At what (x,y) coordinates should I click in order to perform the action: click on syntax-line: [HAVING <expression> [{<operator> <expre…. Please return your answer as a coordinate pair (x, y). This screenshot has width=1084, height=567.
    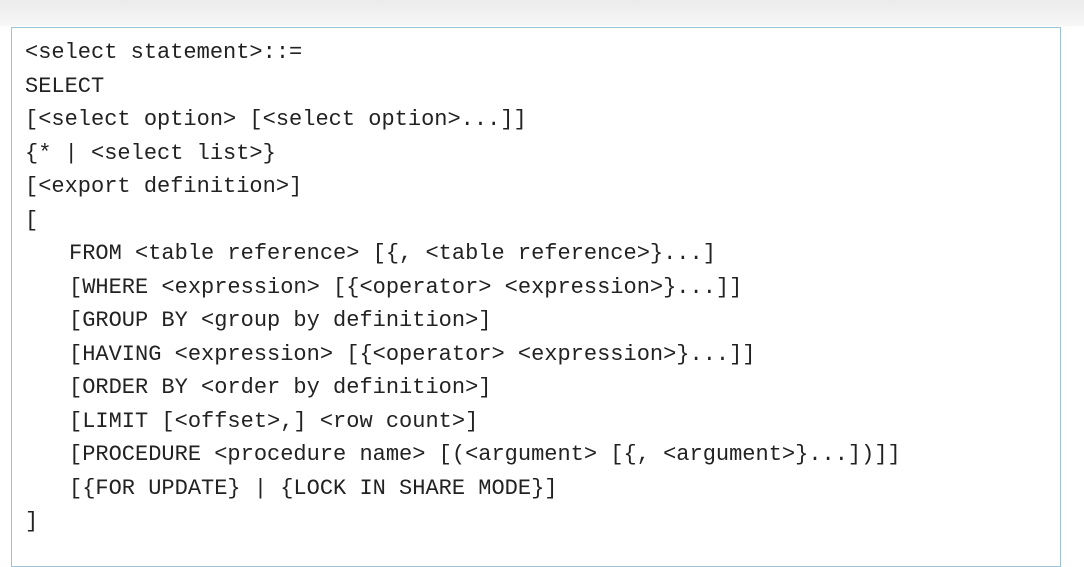
    Looking at the image, I should click on (412, 354).